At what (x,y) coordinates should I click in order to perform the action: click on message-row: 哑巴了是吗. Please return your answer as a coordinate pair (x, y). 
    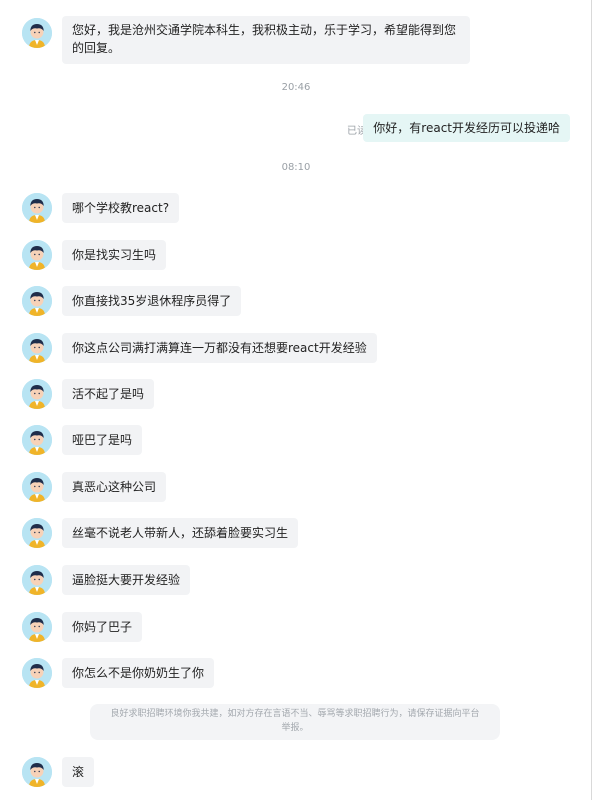
    Looking at the image, I should click on (296, 440).